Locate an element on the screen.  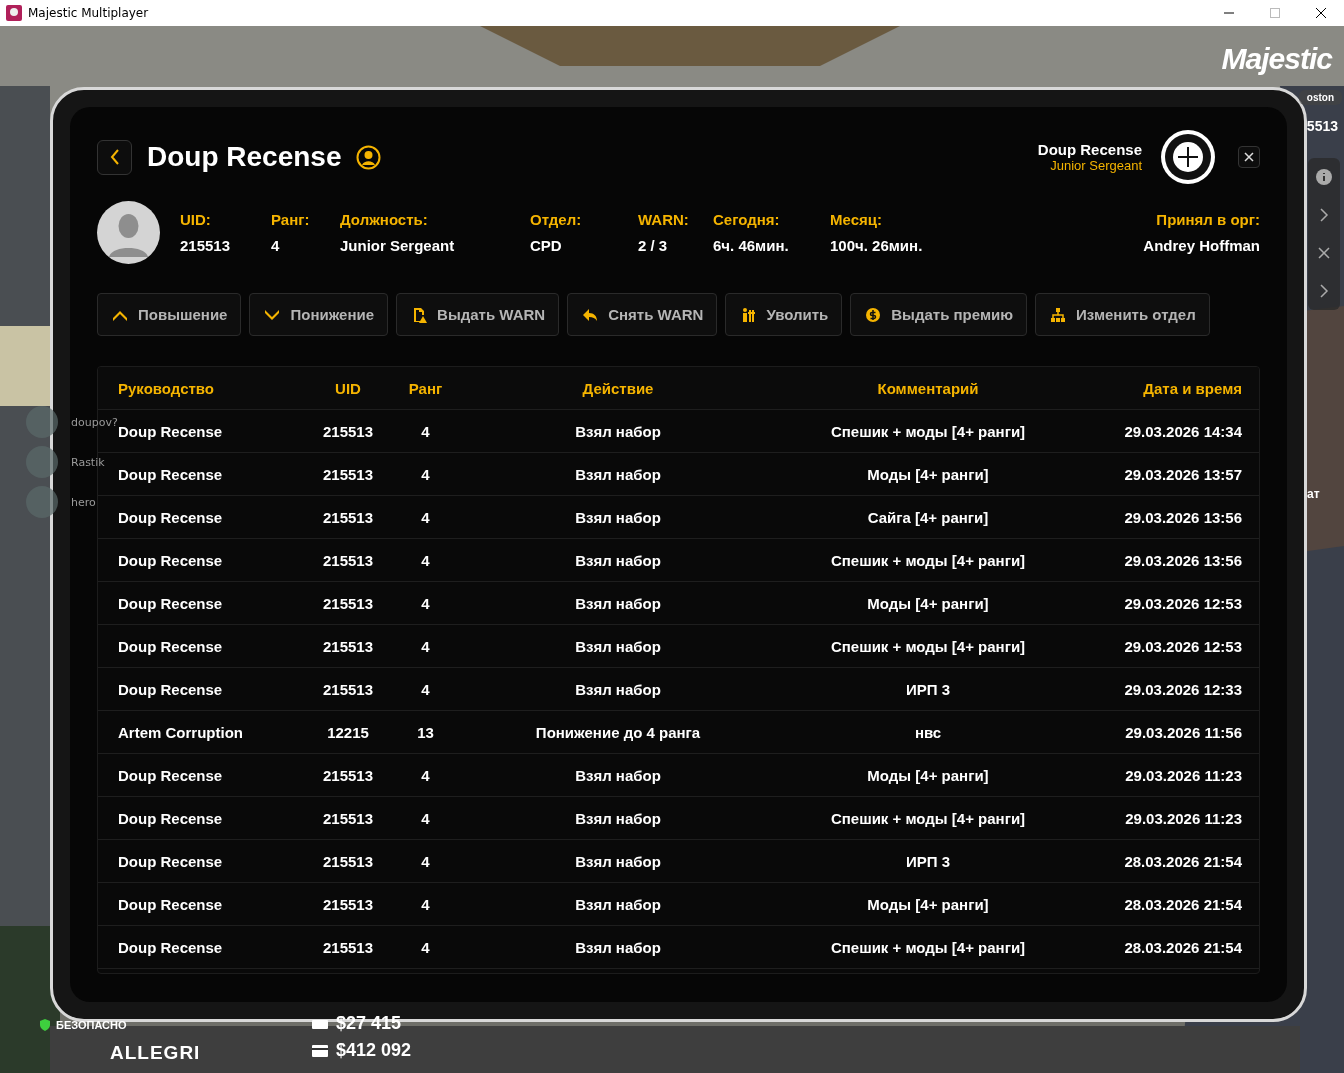
table-cell-text: 29.03.2026 12:33 is located at coordinates (1182, 689).